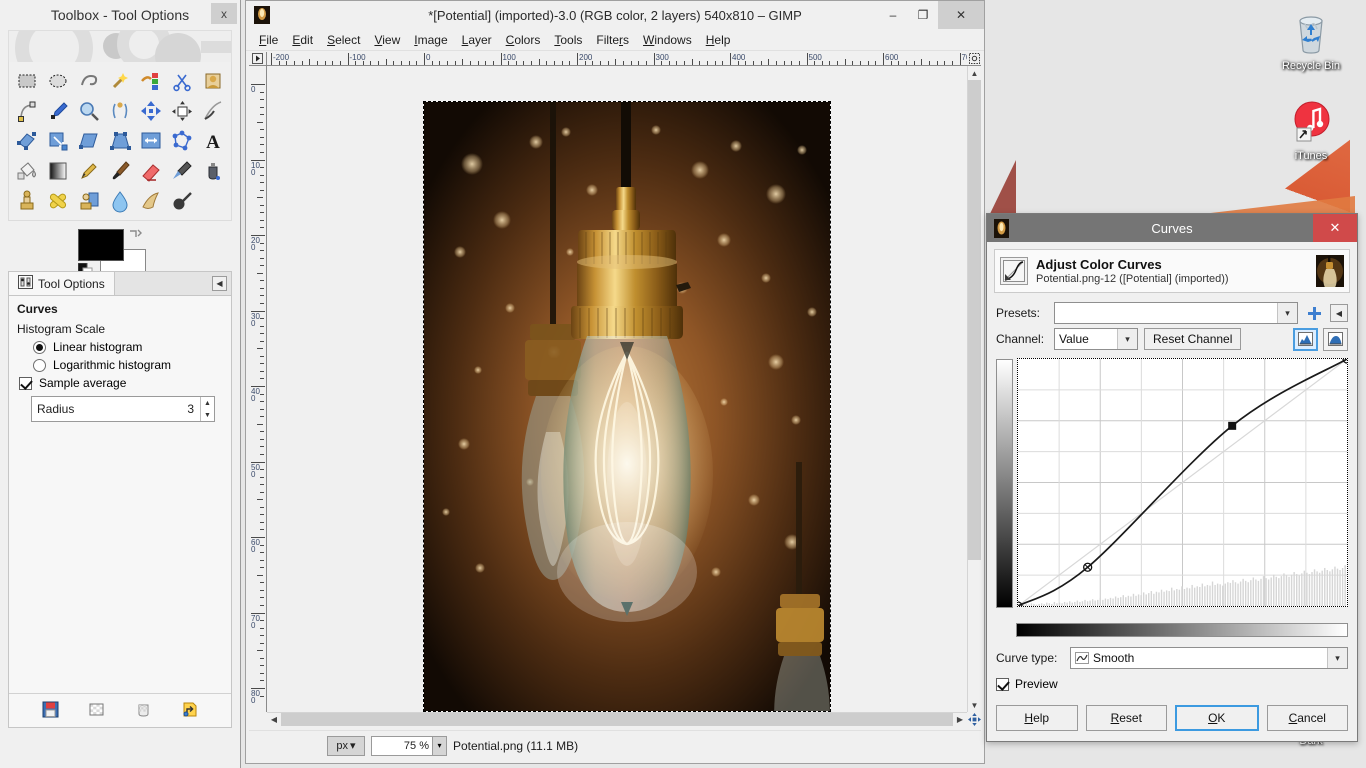 The height and width of the screenshot is (768, 1366). What do you see at coordinates (182, 141) in the screenshot?
I see `tool-cage-transform` at bounding box center [182, 141].